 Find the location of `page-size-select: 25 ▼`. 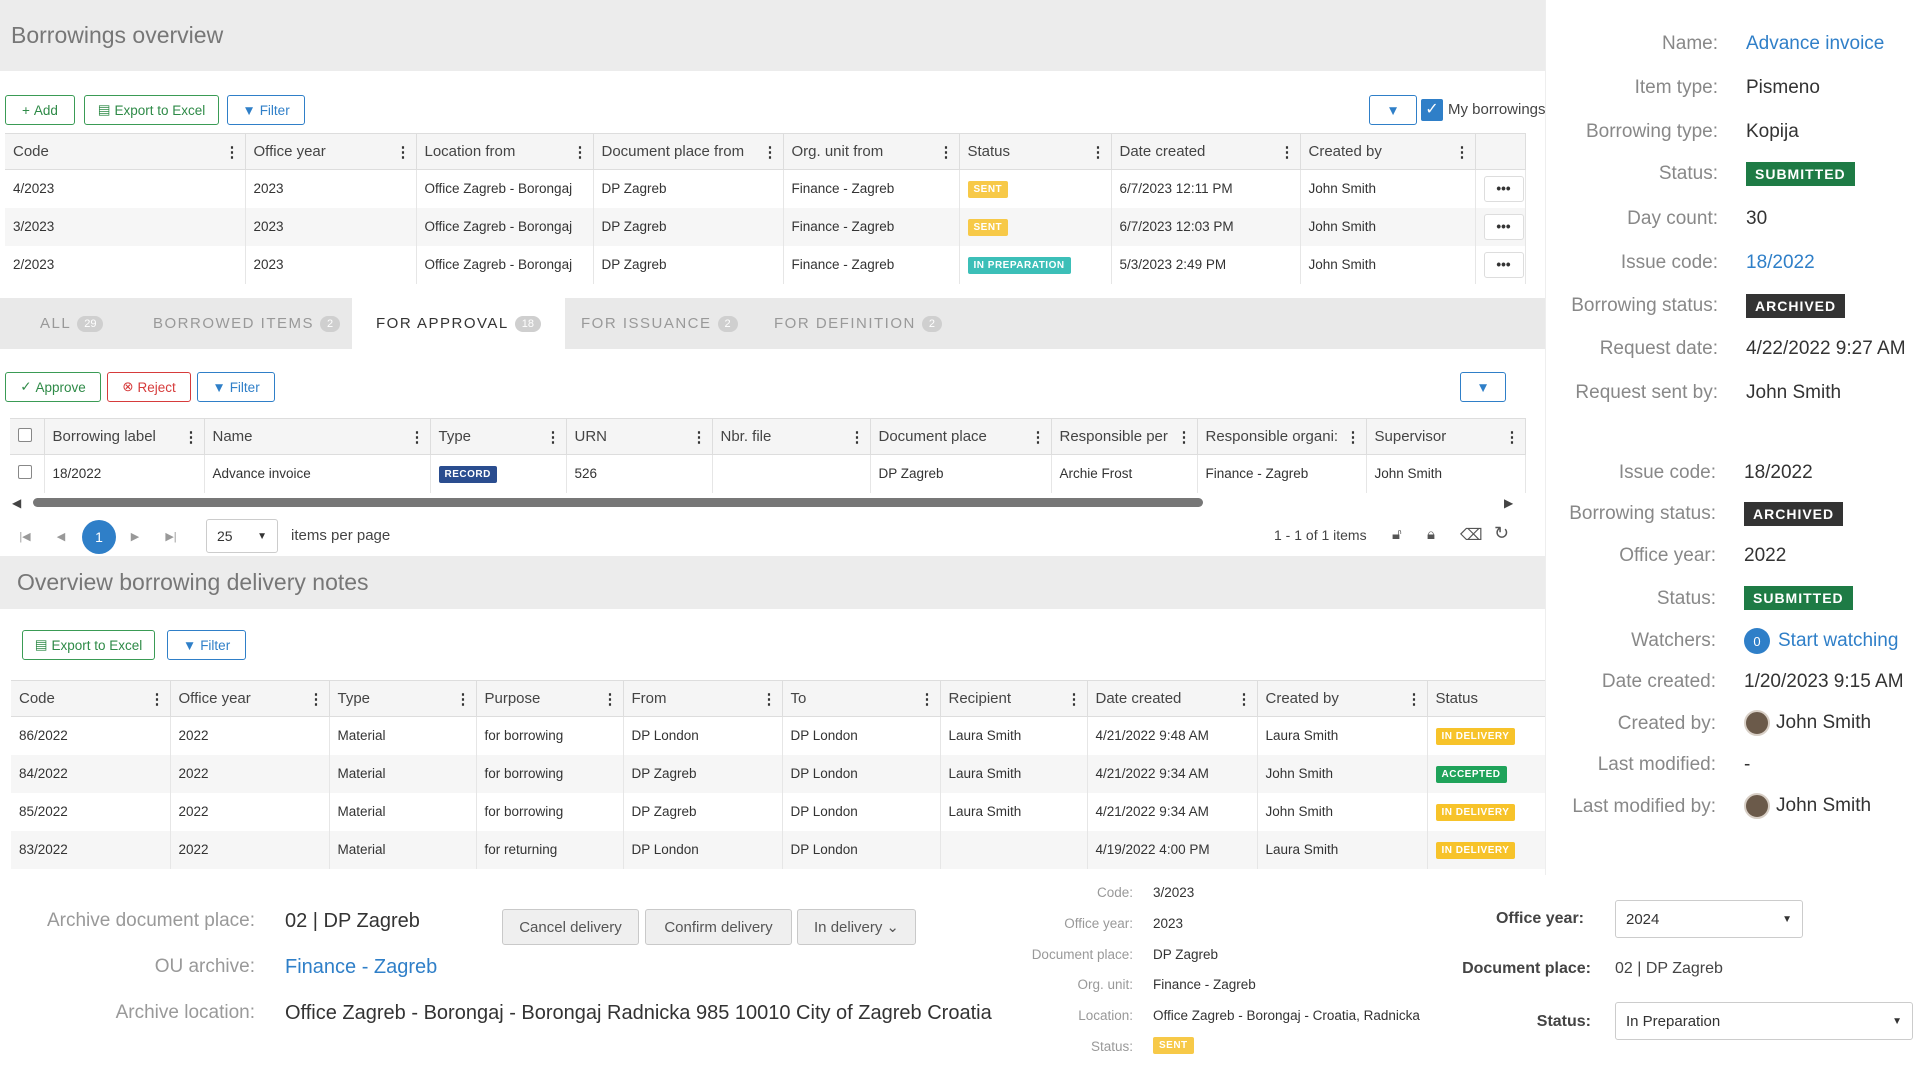

page-size-select: 25 ▼ is located at coordinates (242, 536).